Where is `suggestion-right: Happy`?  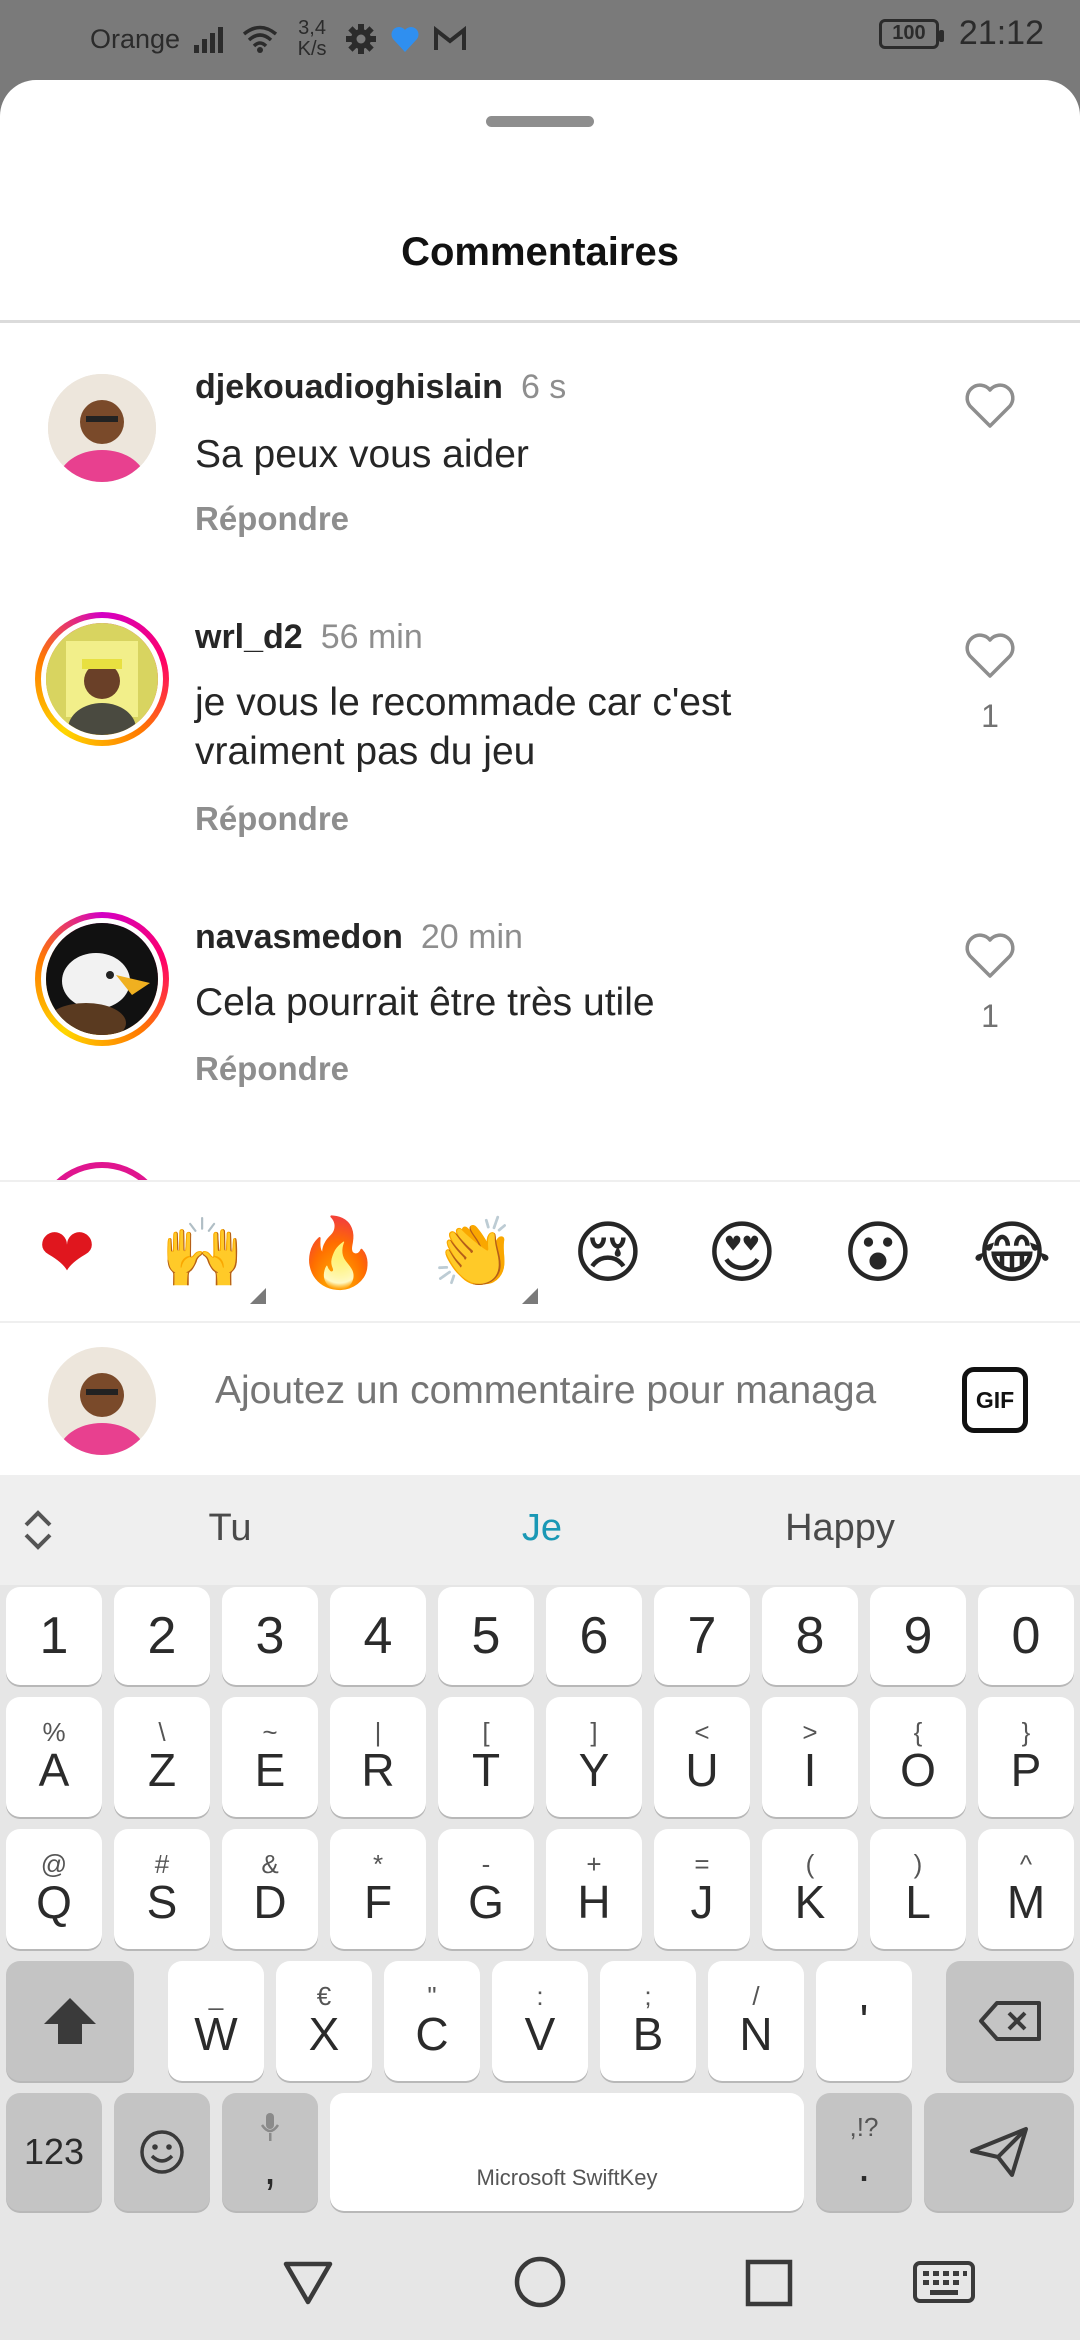
suggestion-right: Happy is located at coordinates (840, 1528).